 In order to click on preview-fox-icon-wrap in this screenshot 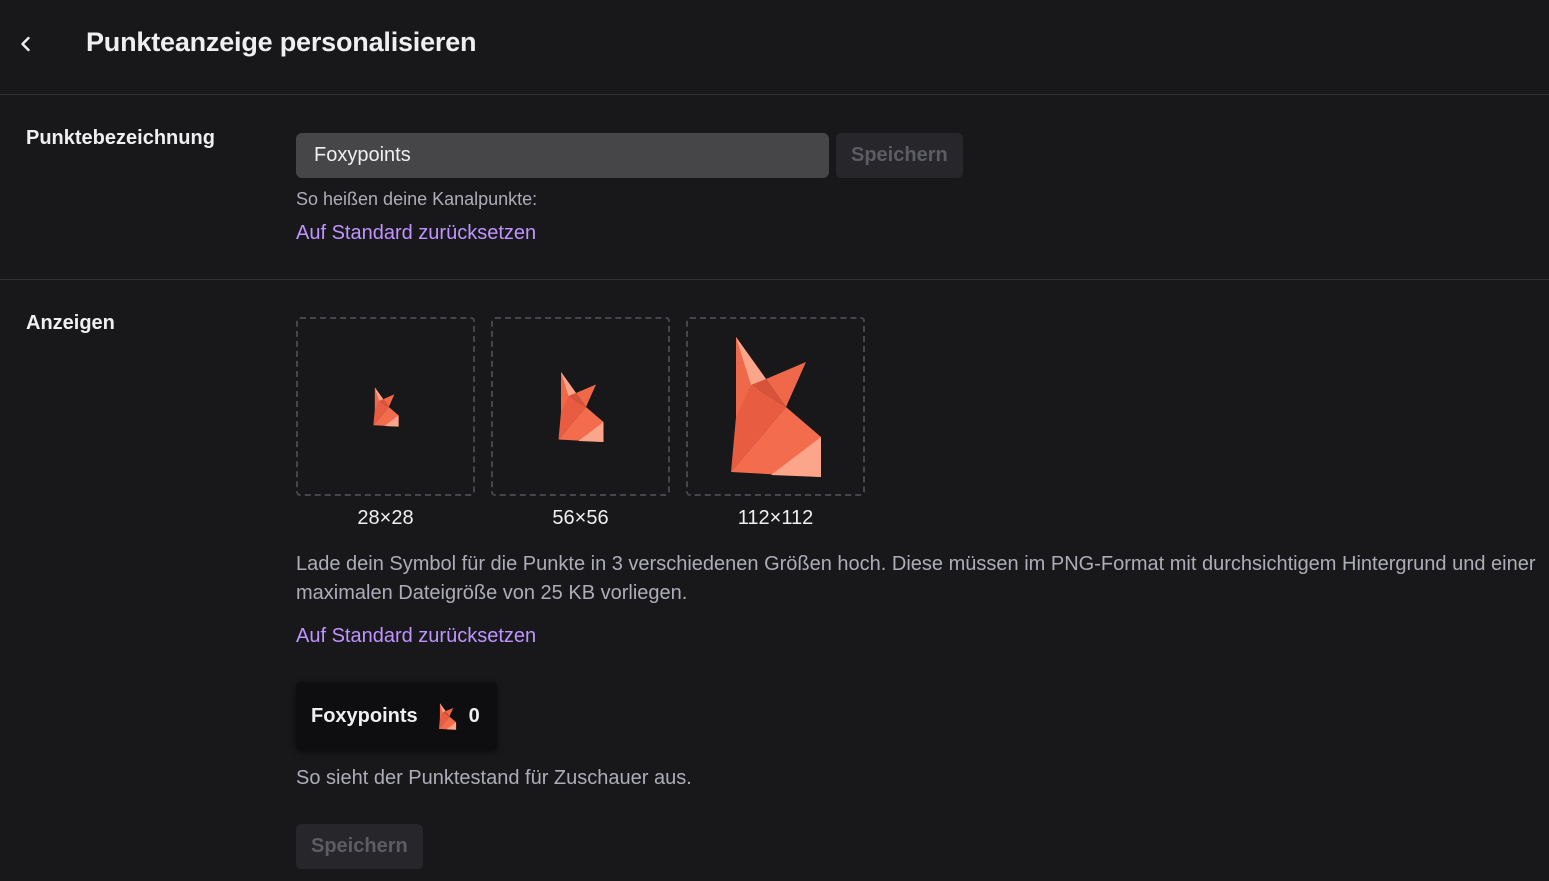, I will do `click(447, 716)`.